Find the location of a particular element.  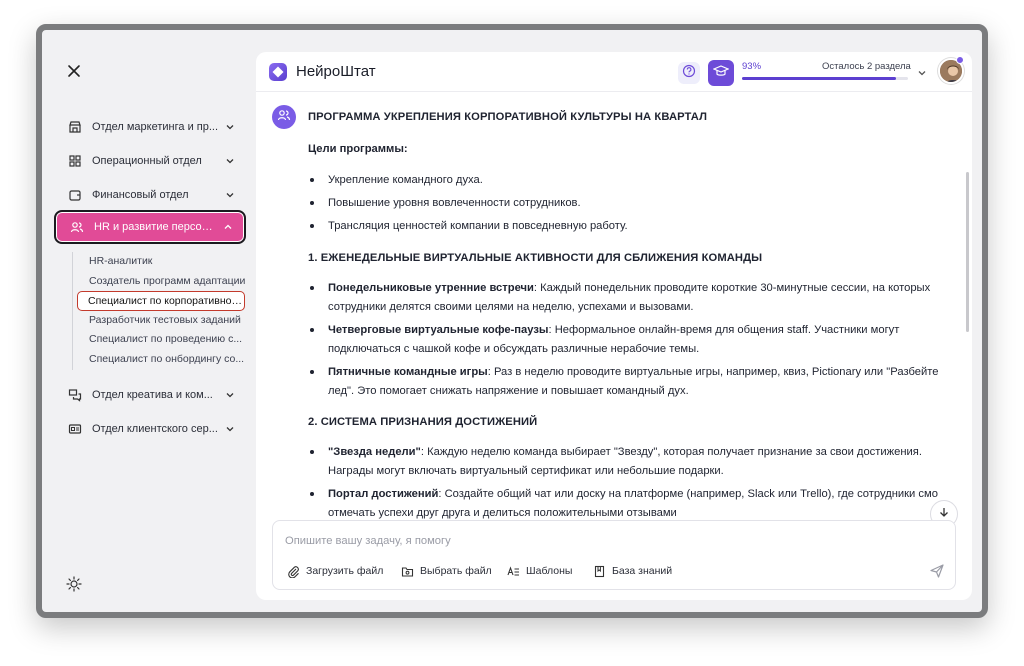

progress-fill is located at coordinates (819, 78).